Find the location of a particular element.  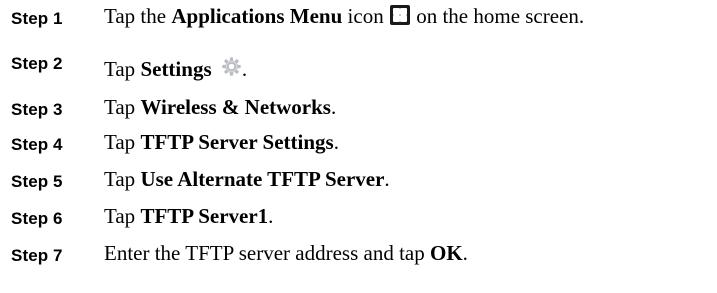

step-instruction: Tap Use Alternate TFTP Server. is located at coordinates (247, 179).